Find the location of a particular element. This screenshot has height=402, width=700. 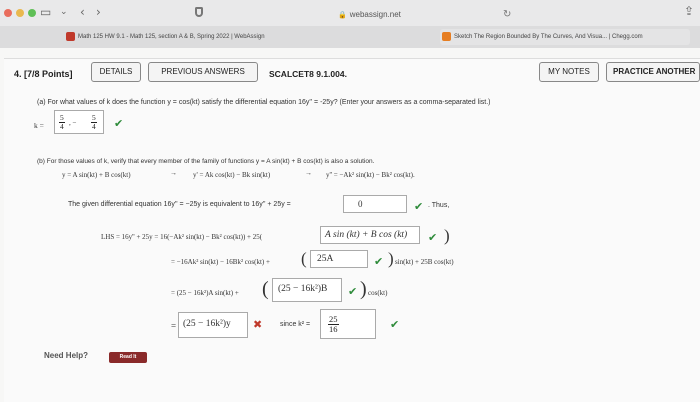

row3-answer: (25 − 16k²)B is located at coordinates (303, 289).